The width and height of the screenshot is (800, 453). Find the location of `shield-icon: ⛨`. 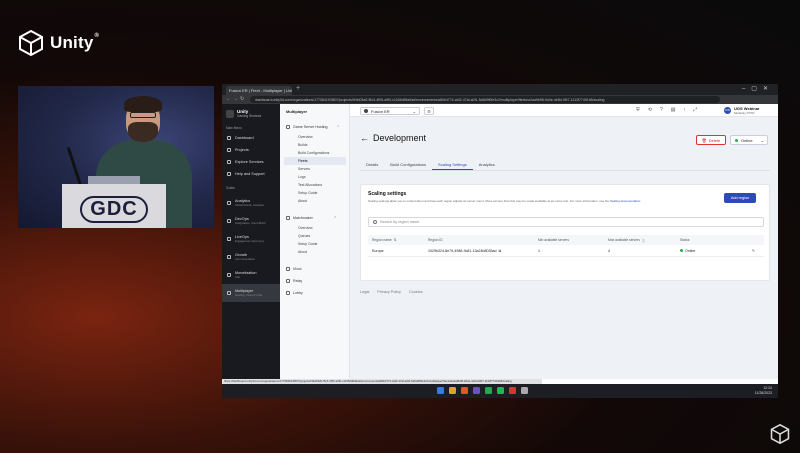

shield-icon: ⛨ is located at coordinates (638, 110).